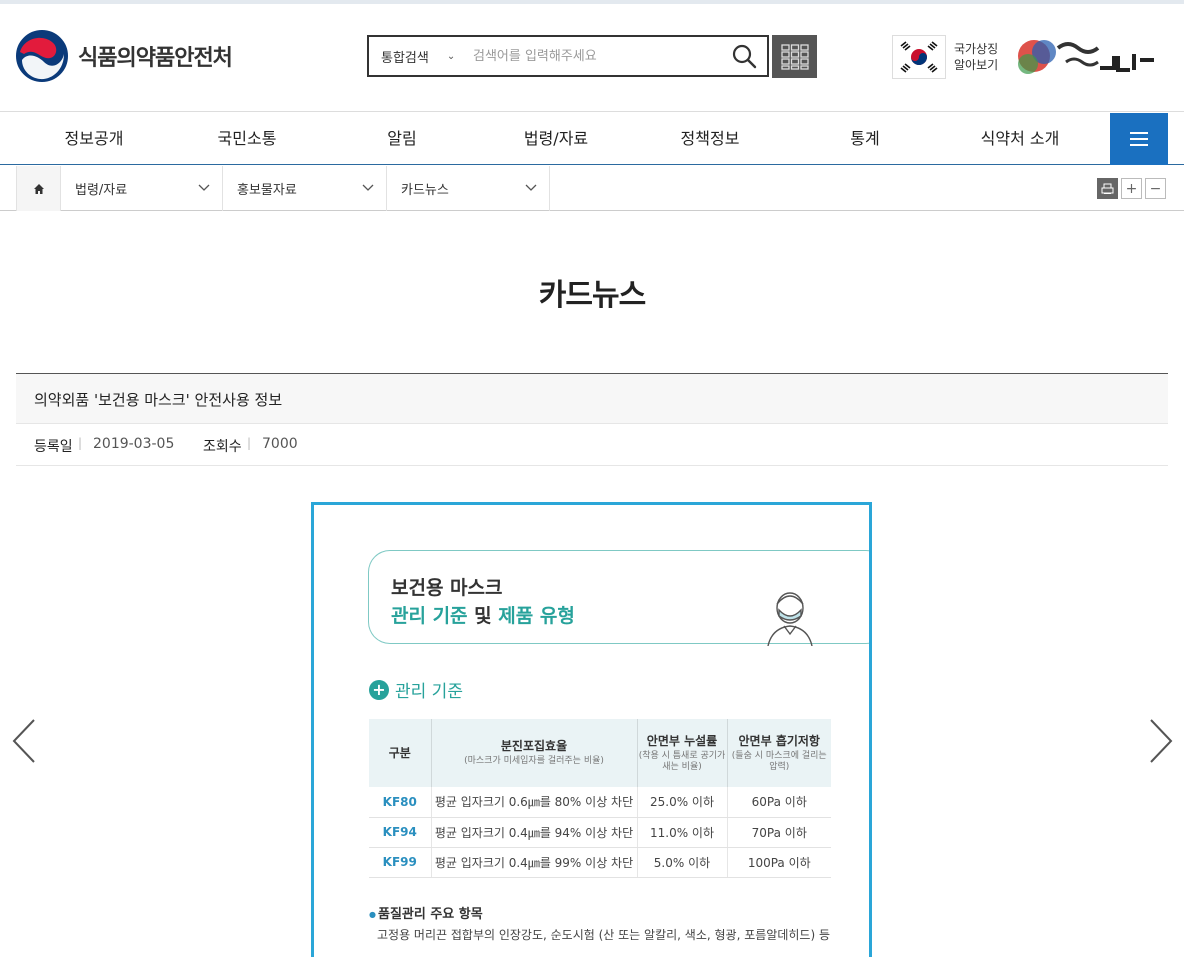  I want to click on home-button, so click(38, 188).